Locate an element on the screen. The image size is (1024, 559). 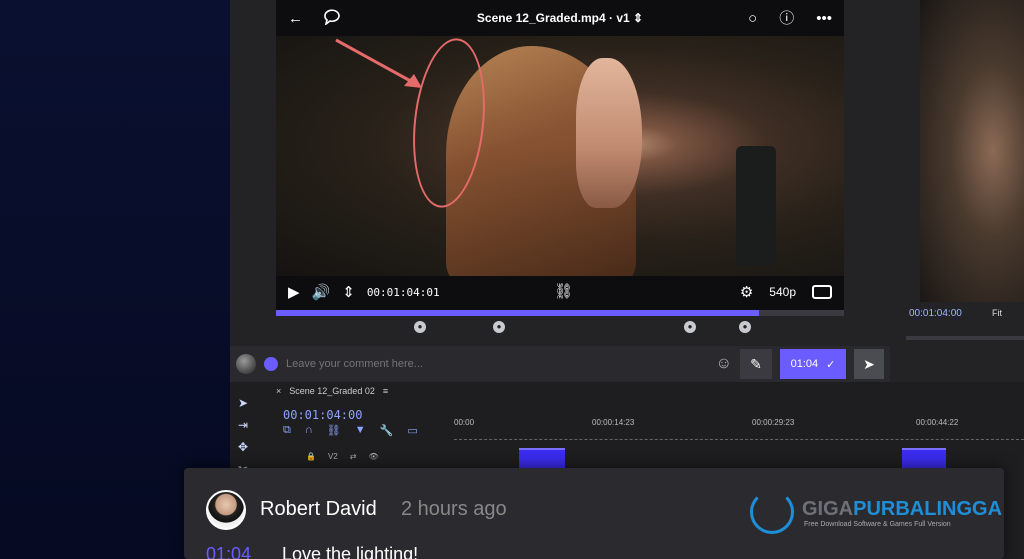
watermark-brand-left: GIGA is located at coordinates (828, 509).